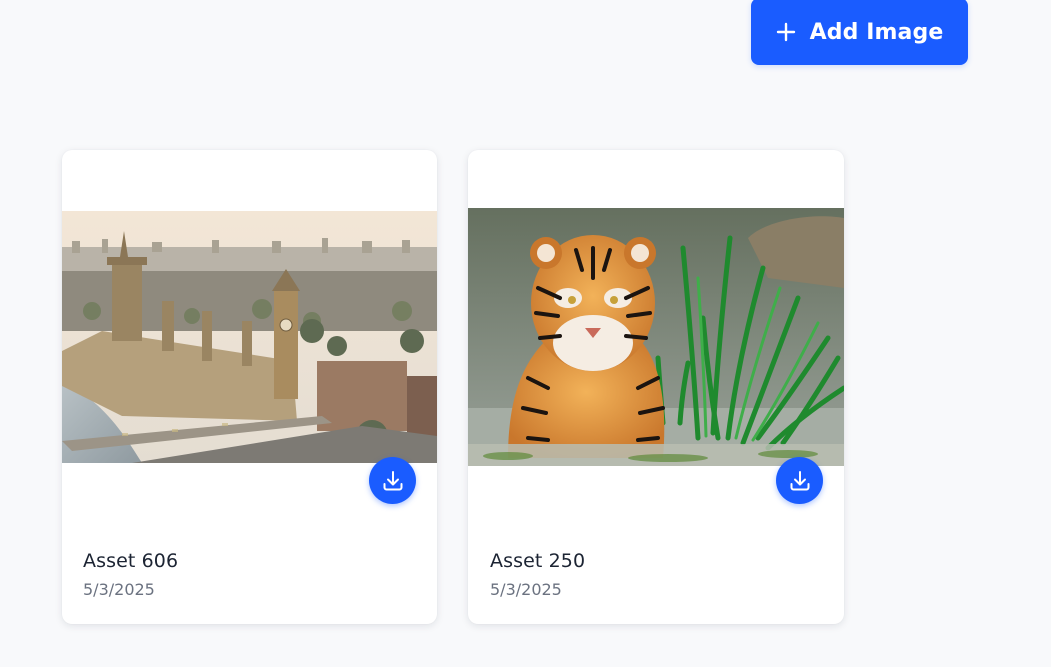  I want to click on plus-icon, so click(785, 32).